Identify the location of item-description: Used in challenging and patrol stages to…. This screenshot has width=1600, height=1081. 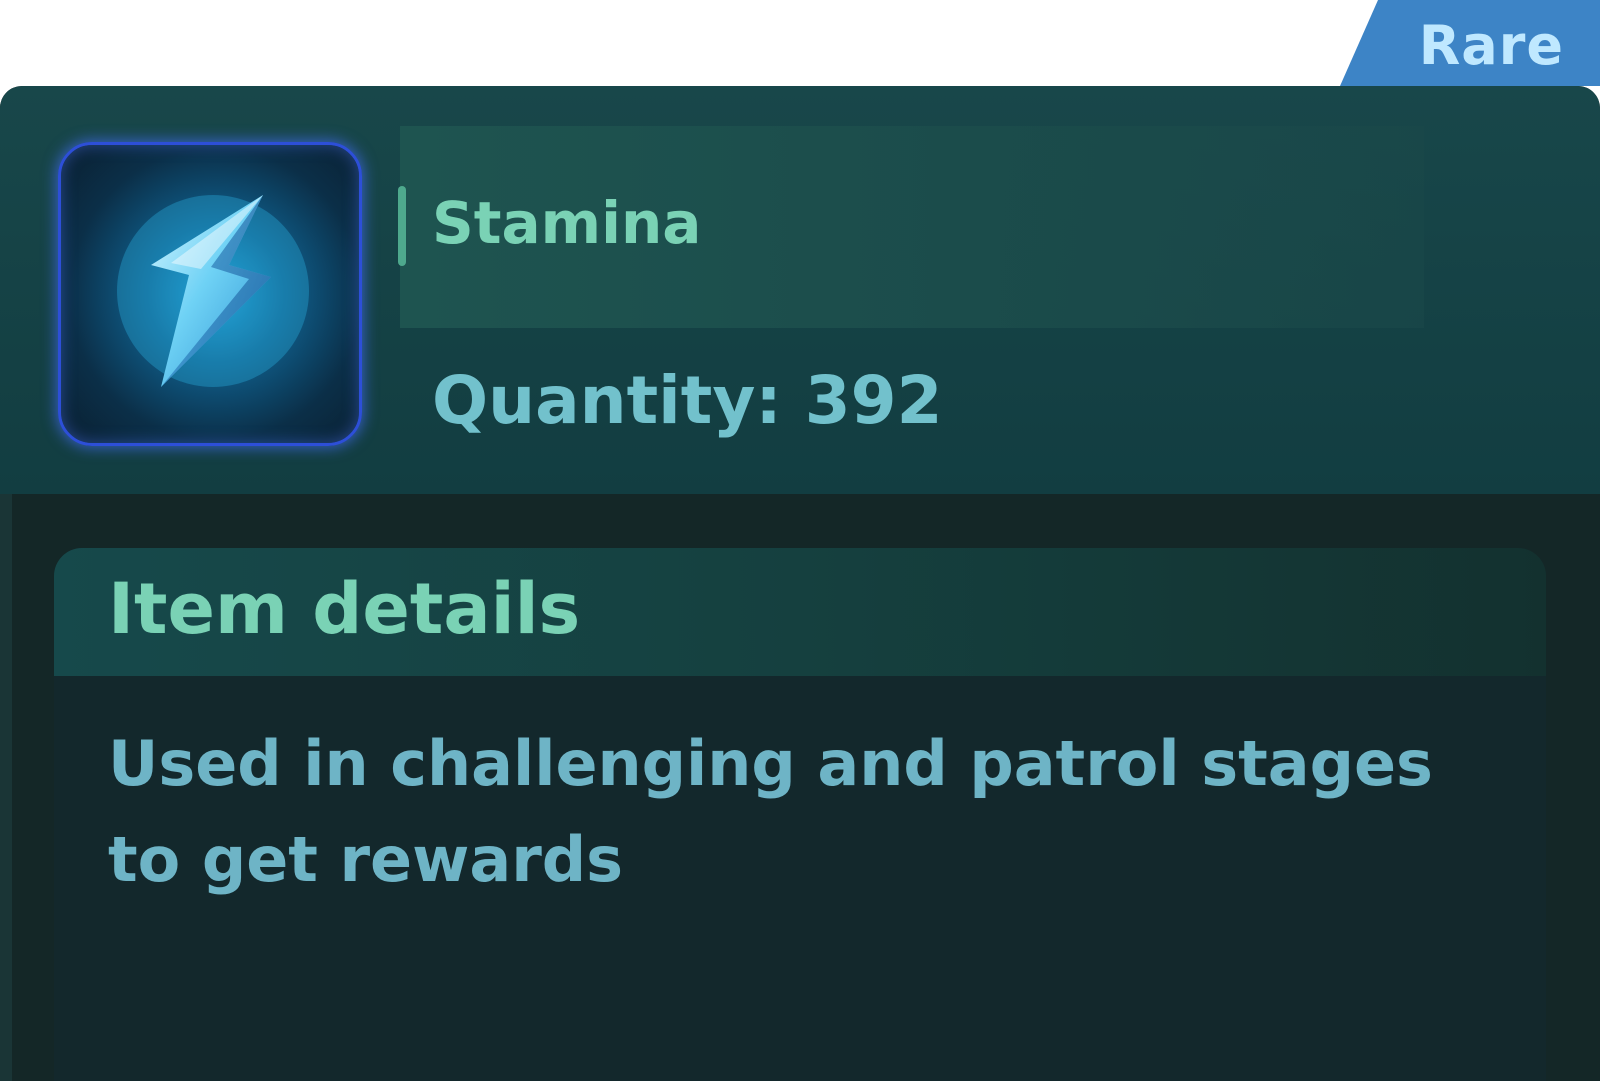
(770, 811).